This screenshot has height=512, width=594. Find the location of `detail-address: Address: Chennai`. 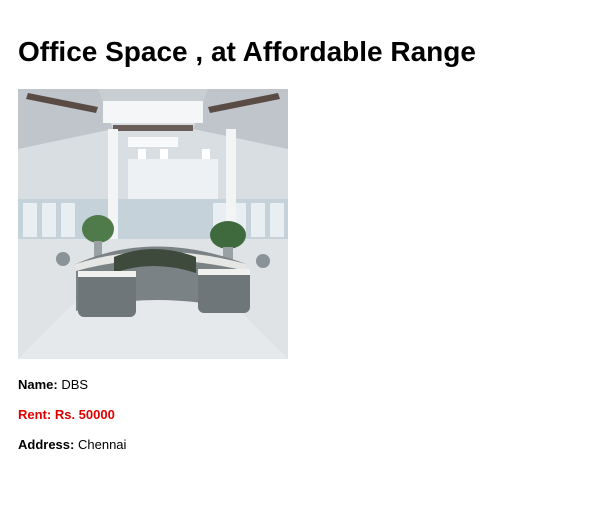

detail-address: Address: Chennai is located at coordinates (72, 445).